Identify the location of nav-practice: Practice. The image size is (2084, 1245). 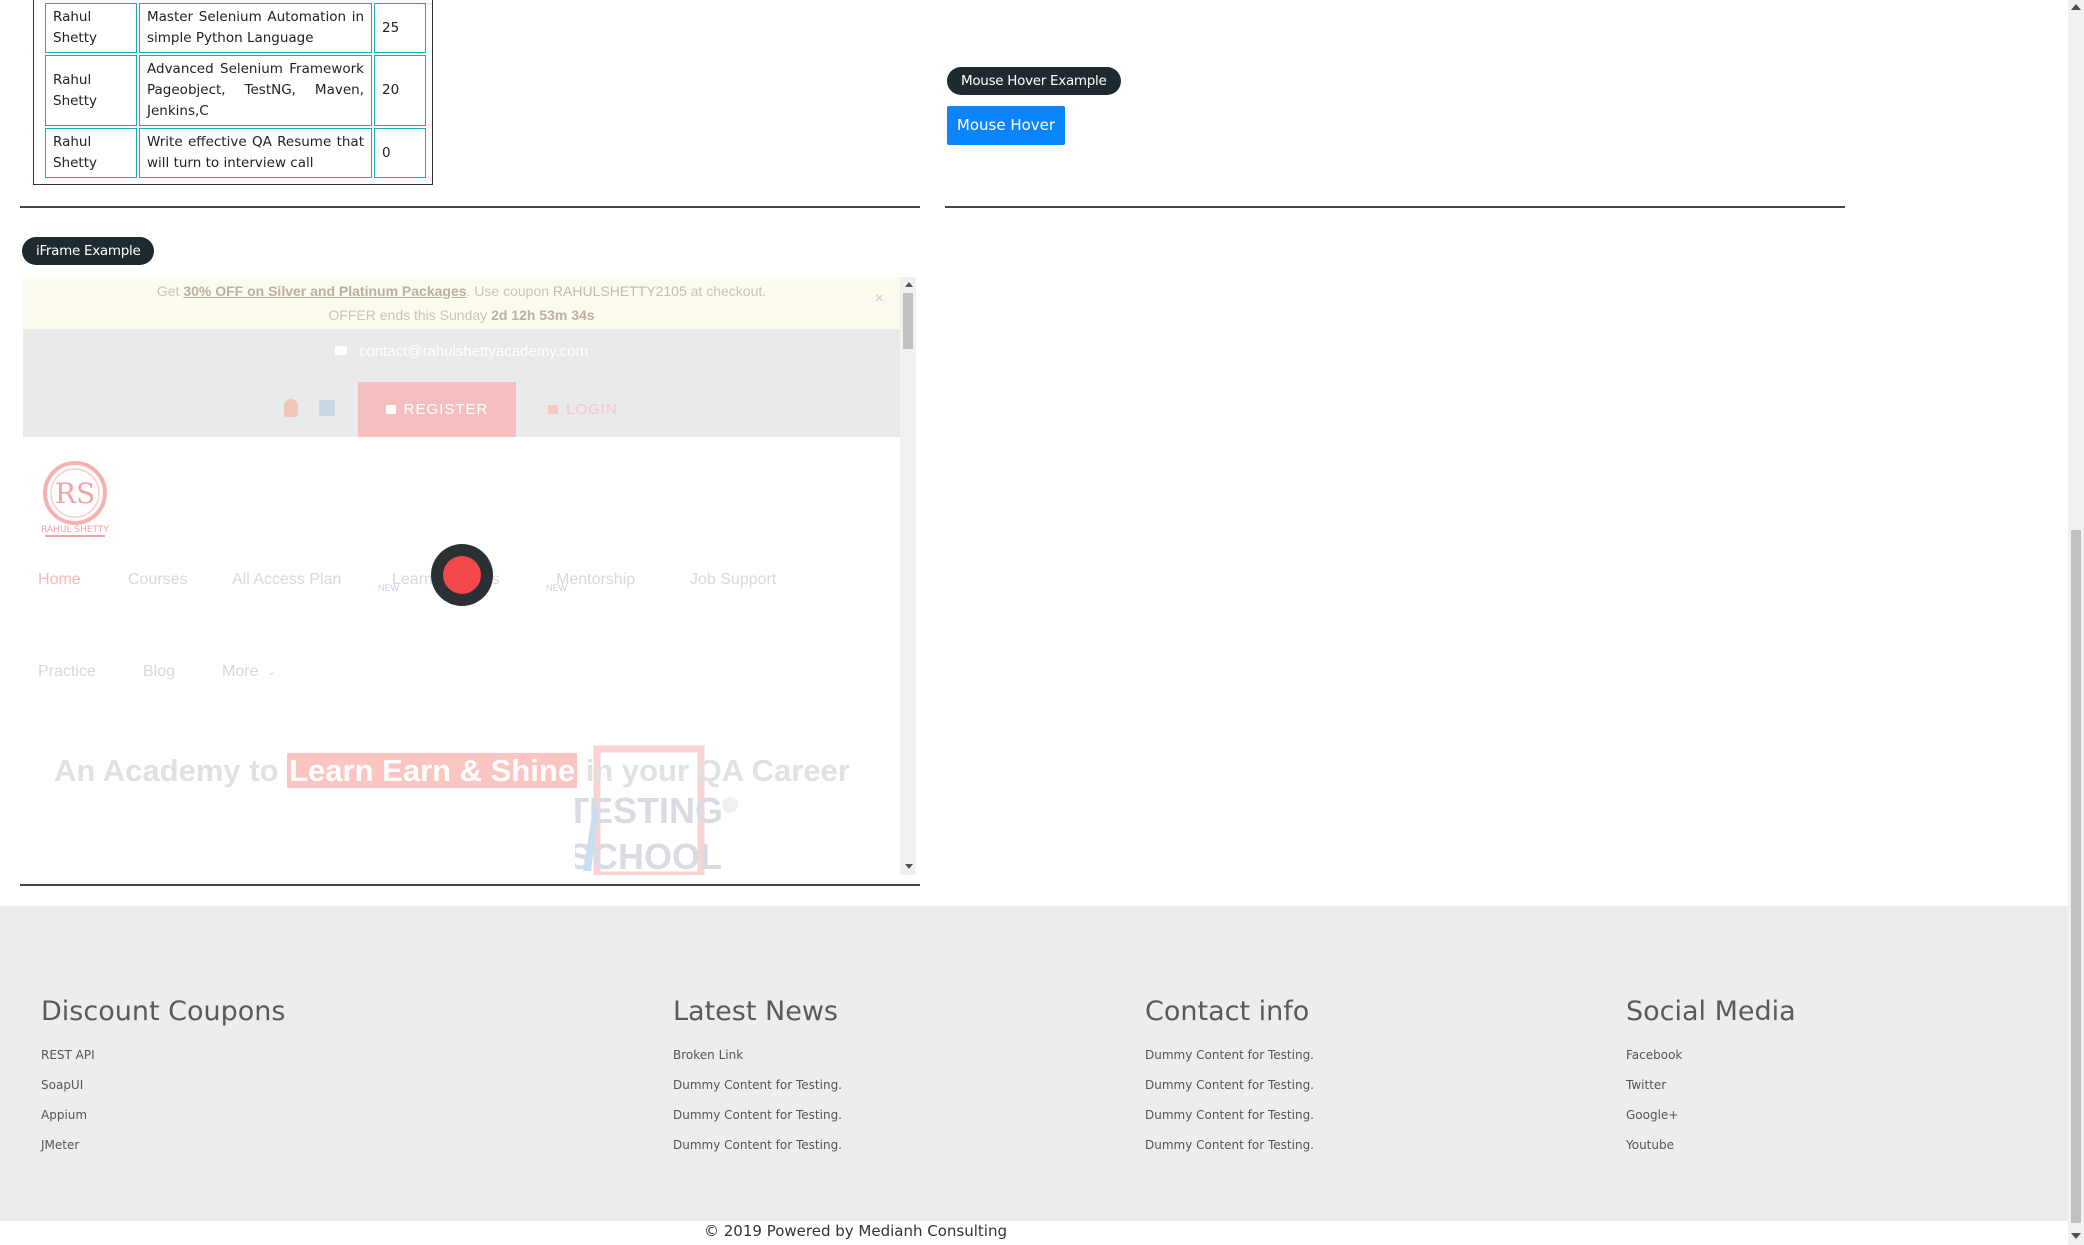
(67, 672).